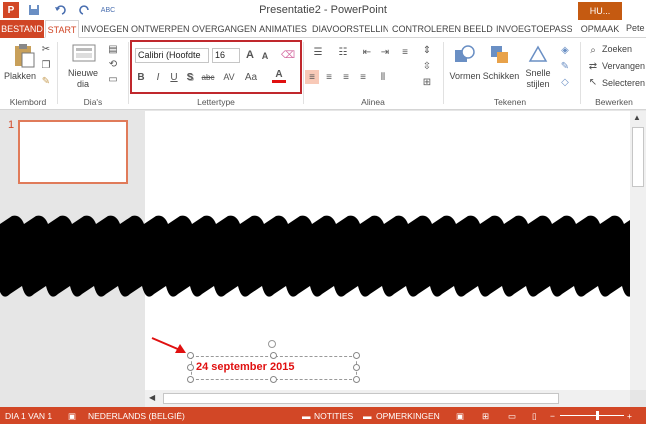 This screenshot has height=424, width=646. I want to click on font-group-label: Lettertype, so click(216, 102).